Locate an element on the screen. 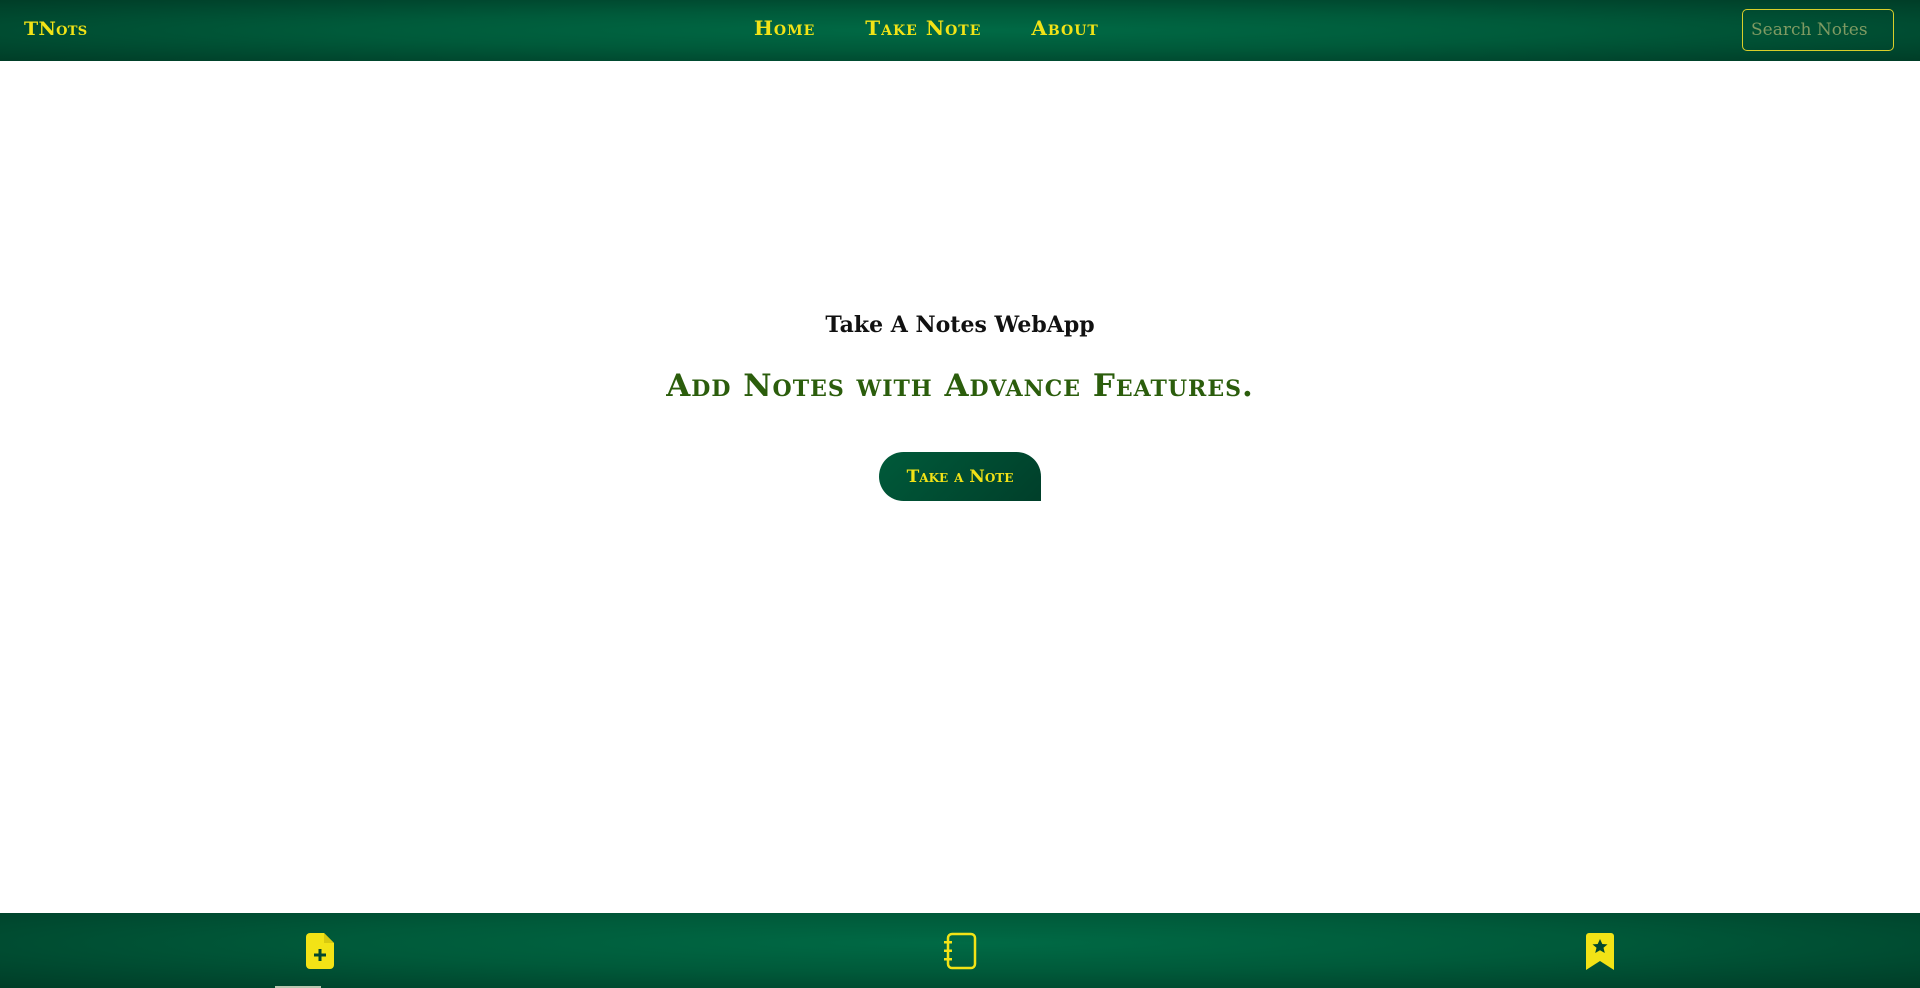 The image size is (1920, 988). bottom-navbar is located at coordinates (960, 950).